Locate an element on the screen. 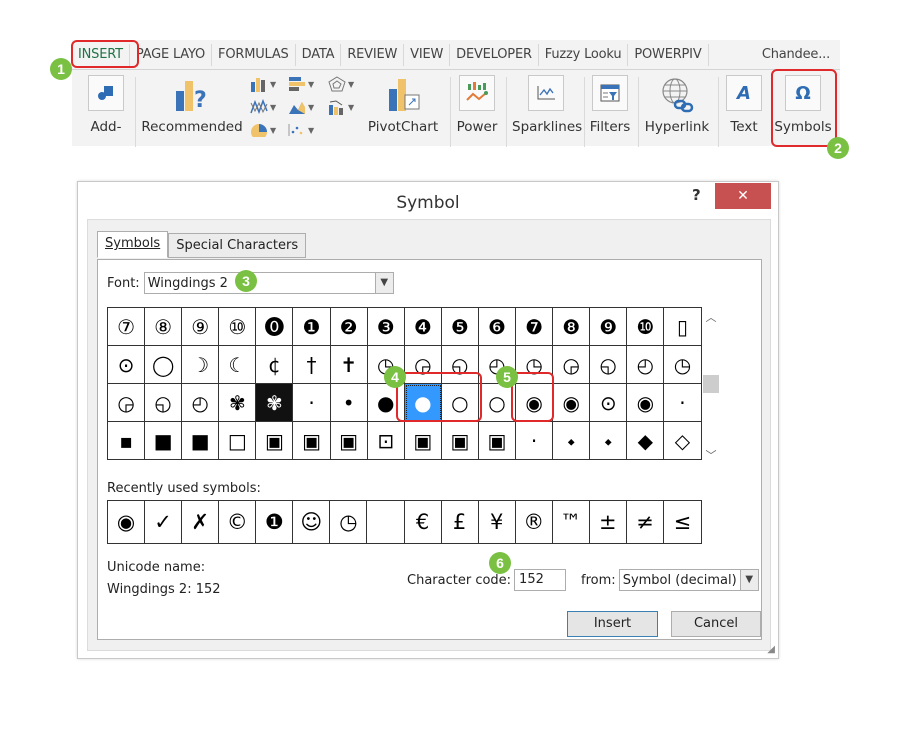  symbol-cell: ¢ is located at coordinates (275, 365).